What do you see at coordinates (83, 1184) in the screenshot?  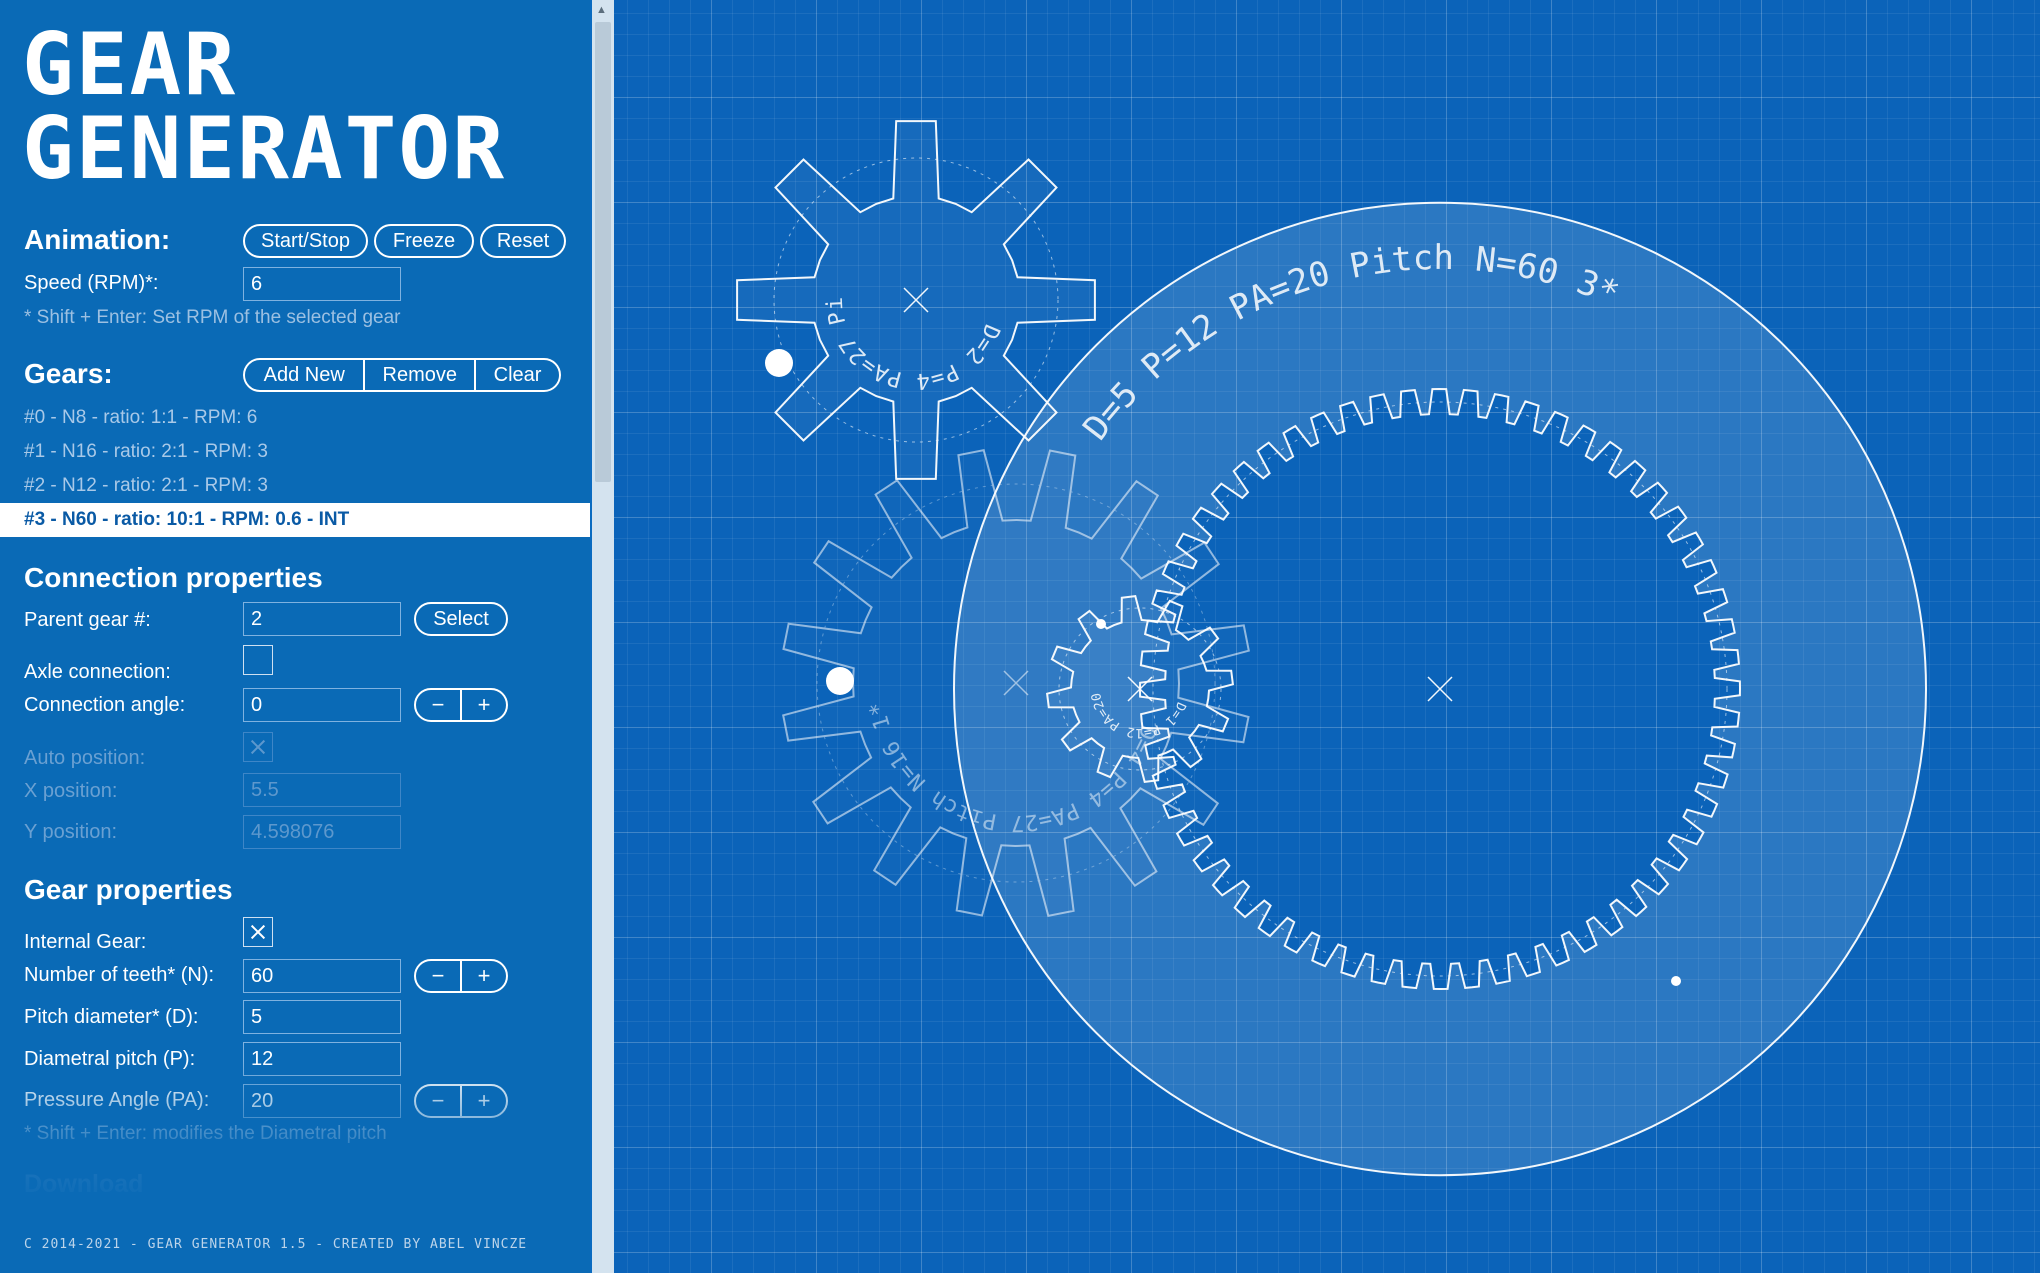 I see `download-button: Download` at bounding box center [83, 1184].